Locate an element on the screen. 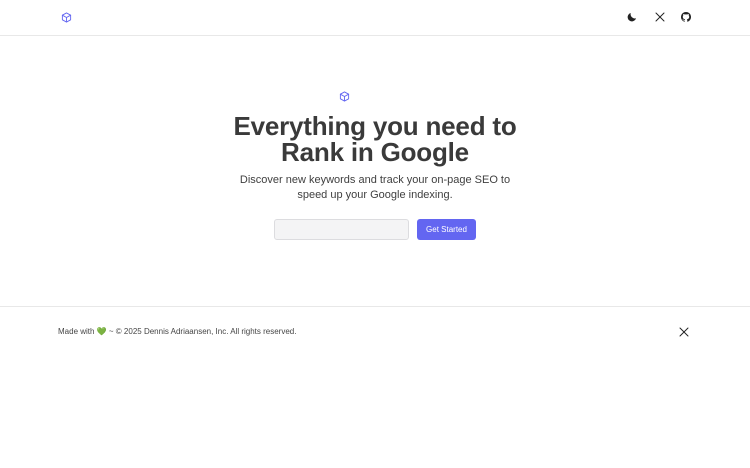 The width and height of the screenshot is (750, 468). site-header is located at coordinates (375, 18).